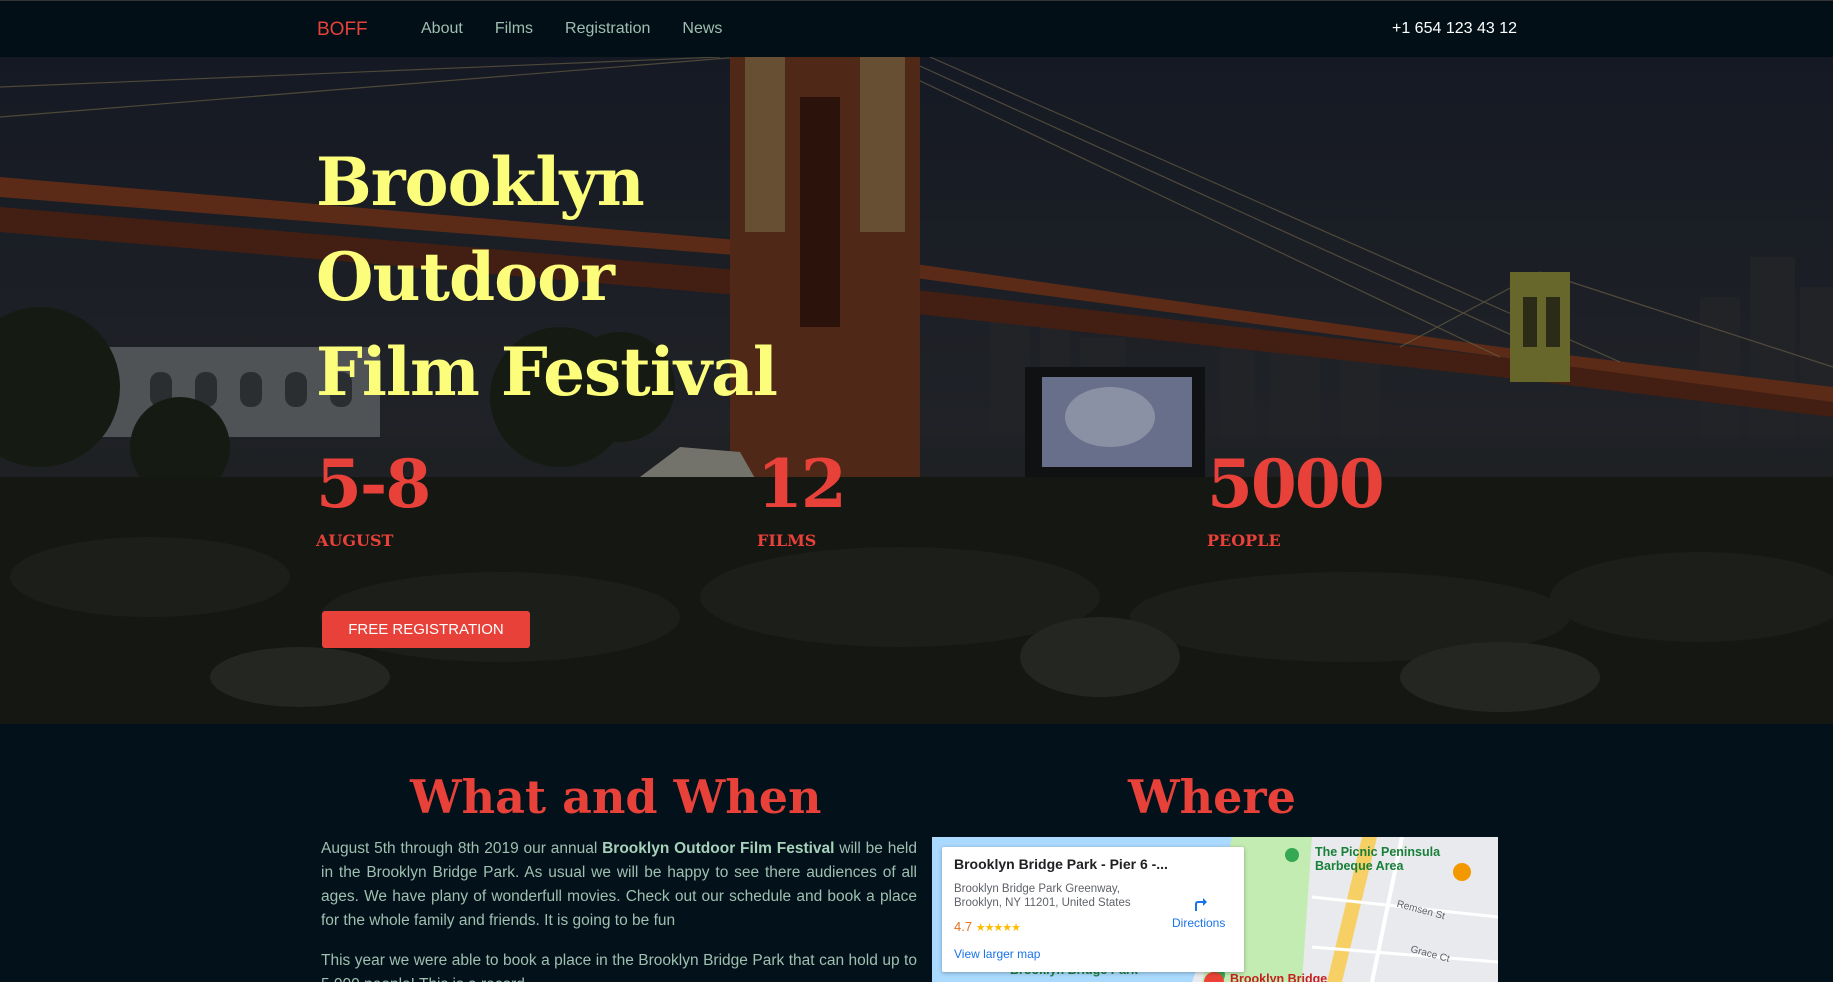  I want to click on hero-title-line: Film Festival, so click(547, 372).